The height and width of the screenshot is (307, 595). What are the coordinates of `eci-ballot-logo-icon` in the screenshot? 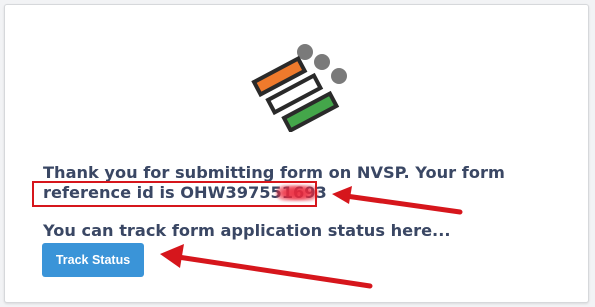 It's located at (299, 88).